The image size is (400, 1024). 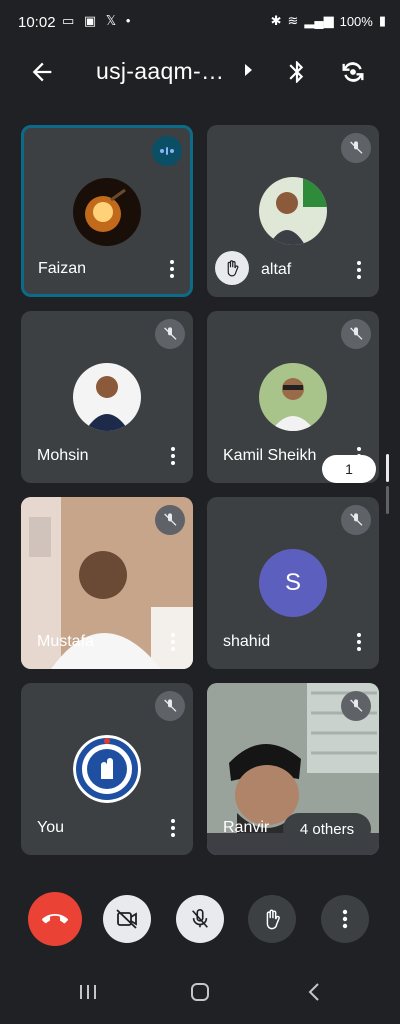 What do you see at coordinates (62, 268) in the screenshot?
I see `participant-name: Faizan` at bounding box center [62, 268].